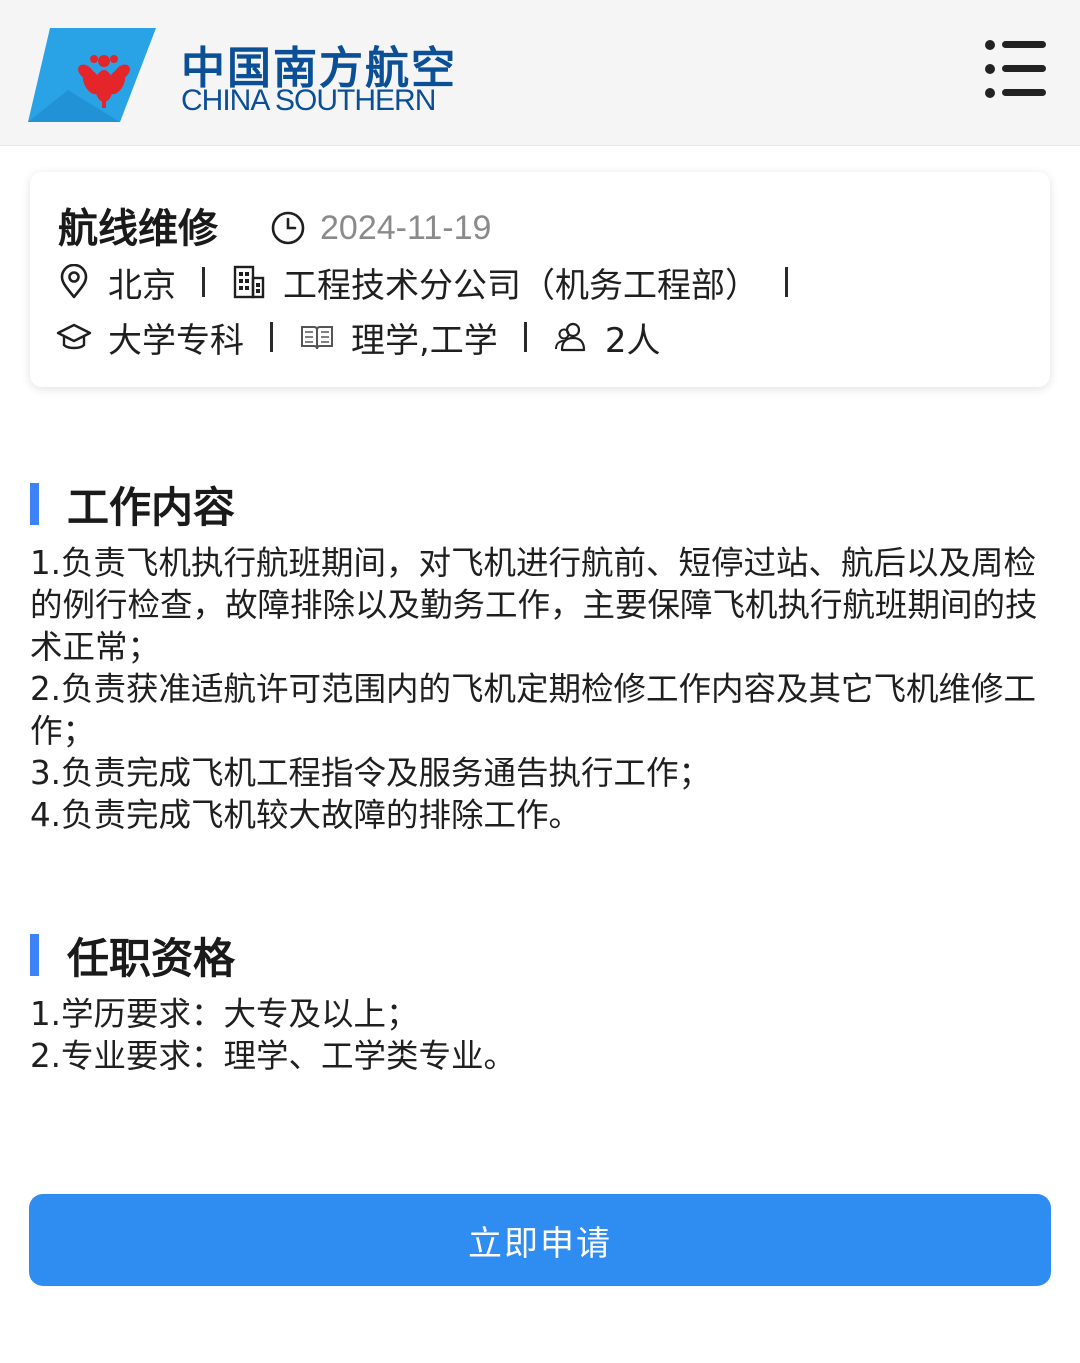 The height and width of the screenshot is (1363, 1080). What do you see at coordinates (288, 228) in the screenshot?
I see `clock-icon` at bounding box center [288, 228].